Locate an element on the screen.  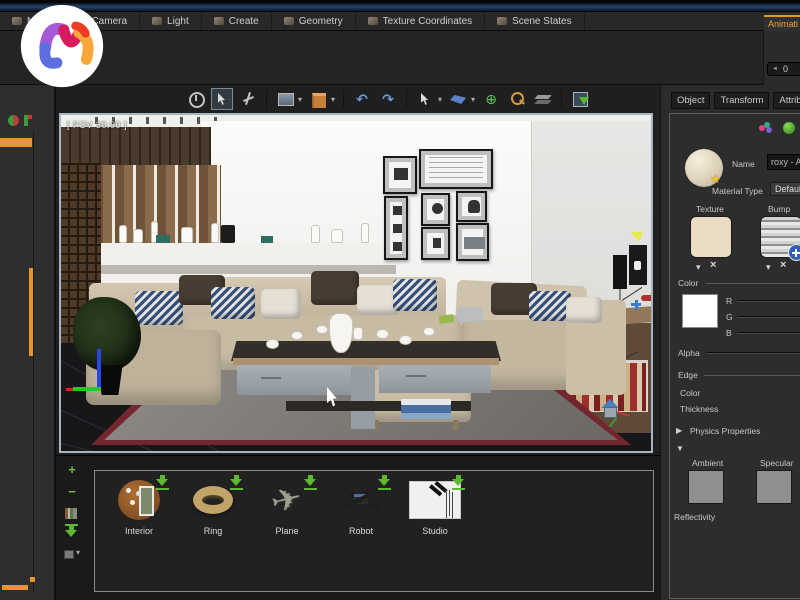
toolbar-separator is located at coordinates (562, 99).